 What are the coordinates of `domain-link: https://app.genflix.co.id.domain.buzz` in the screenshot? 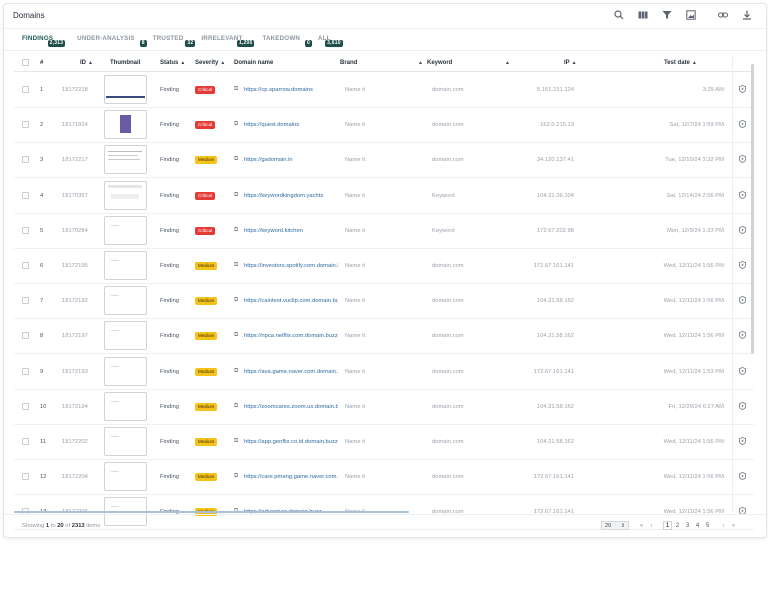 It's located at (291, 442).